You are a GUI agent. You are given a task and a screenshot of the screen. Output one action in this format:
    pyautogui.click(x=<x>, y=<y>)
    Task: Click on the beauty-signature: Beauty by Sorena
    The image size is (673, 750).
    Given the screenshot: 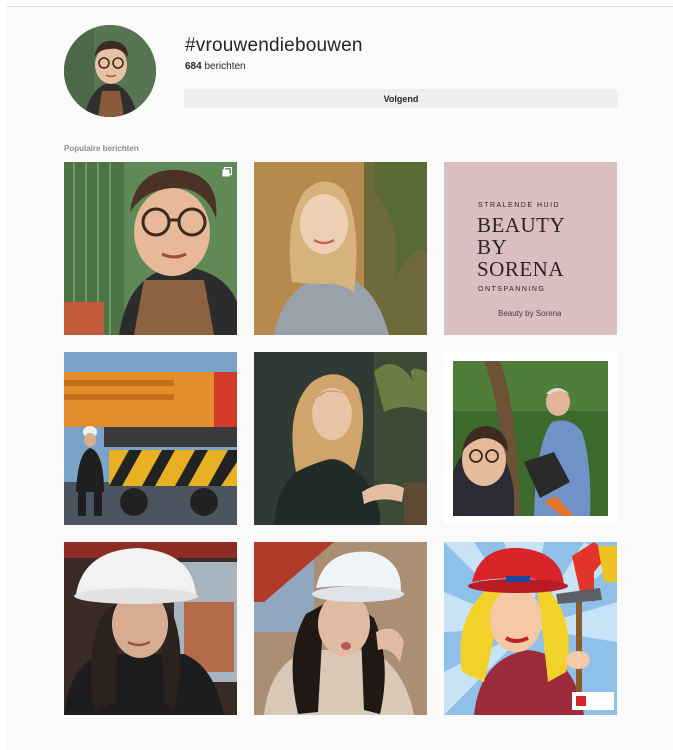 What is the action you would take?
    pyautogui.click(x=530, y=313)
    